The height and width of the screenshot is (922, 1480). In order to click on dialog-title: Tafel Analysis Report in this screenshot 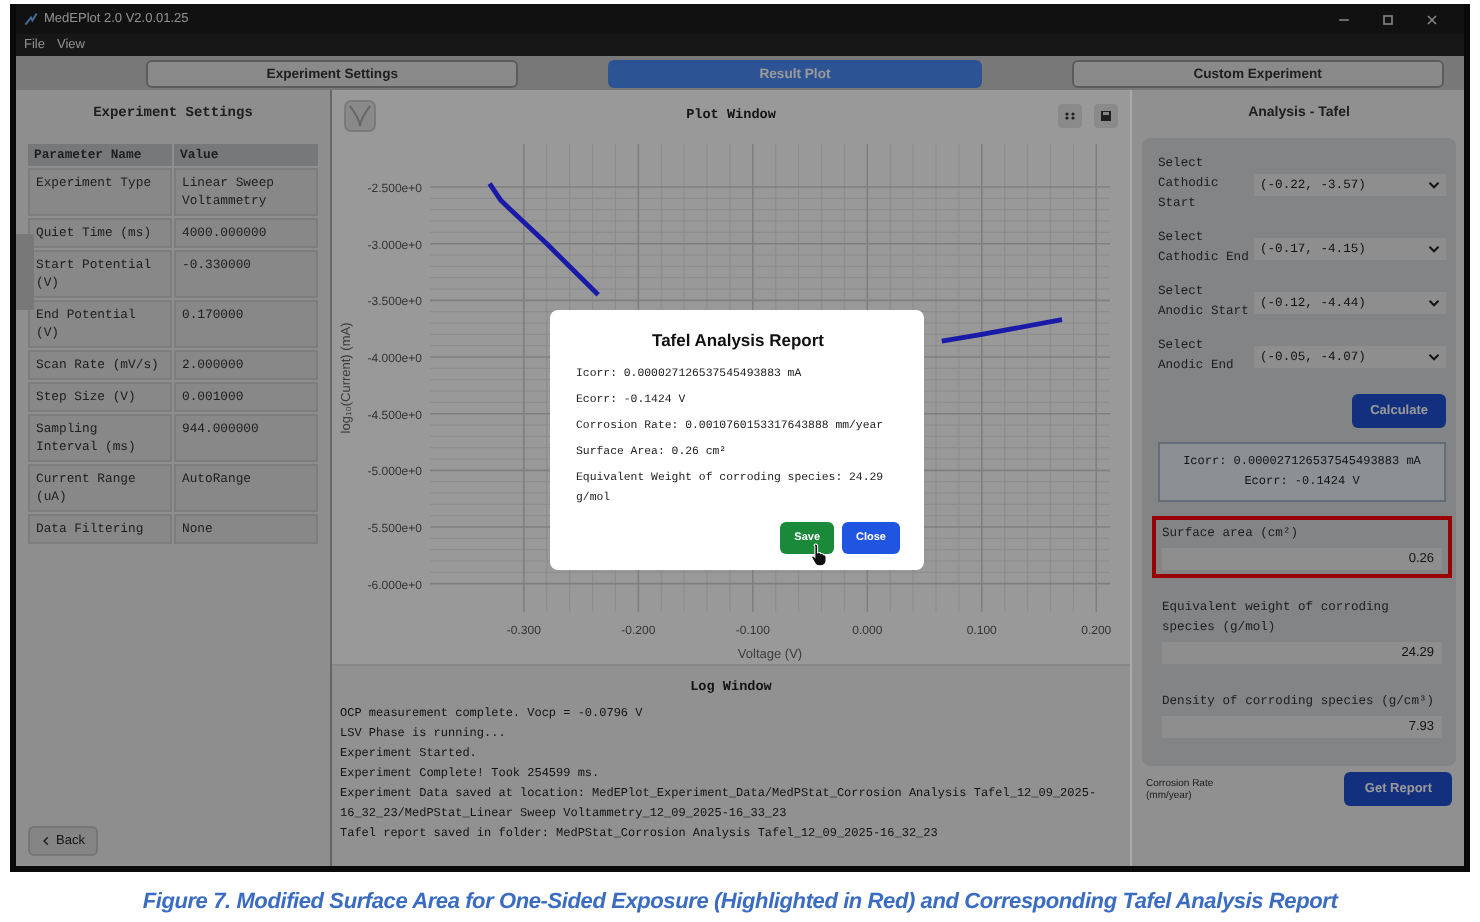, I will do `click(738, 340)`.